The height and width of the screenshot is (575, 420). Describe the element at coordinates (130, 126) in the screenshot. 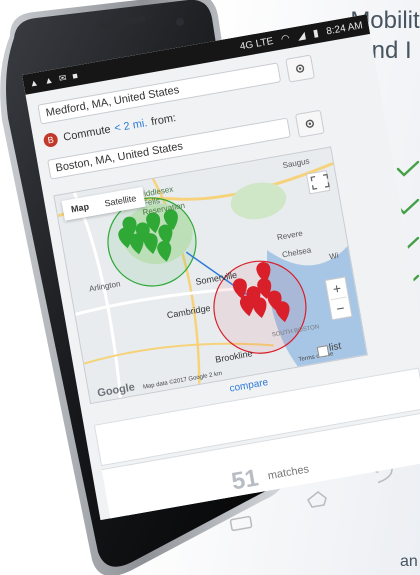

I see `commute-distance-link: < 2 mi.` at that location.